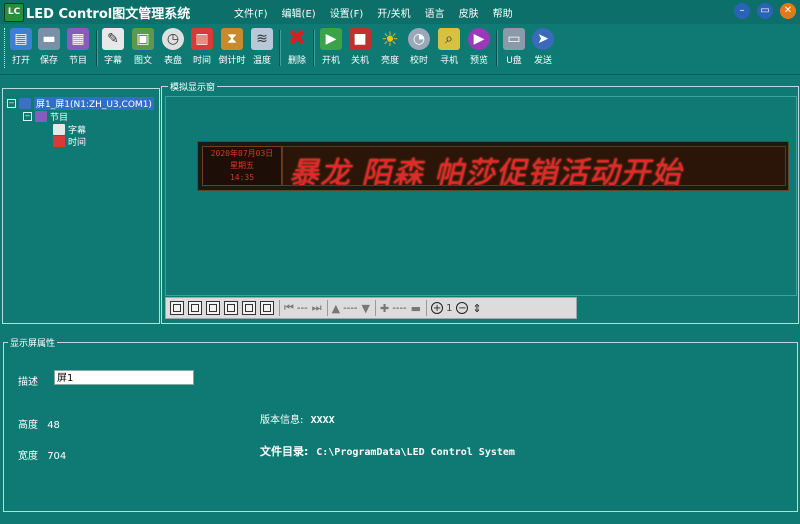 The image size is (800, 524). Describe the element at coordinates (213, 308) in the screenshot. I see `layout-3-button` at that location.